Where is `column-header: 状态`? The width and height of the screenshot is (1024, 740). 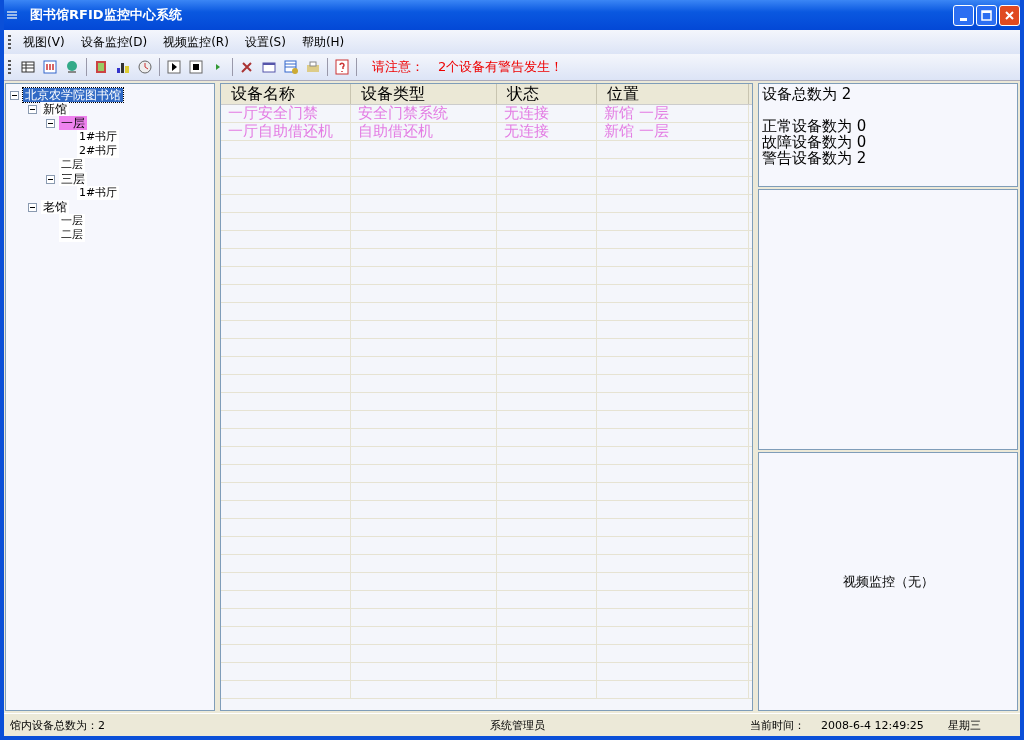
column-header: 状态 is located at coordinates (547, 94).